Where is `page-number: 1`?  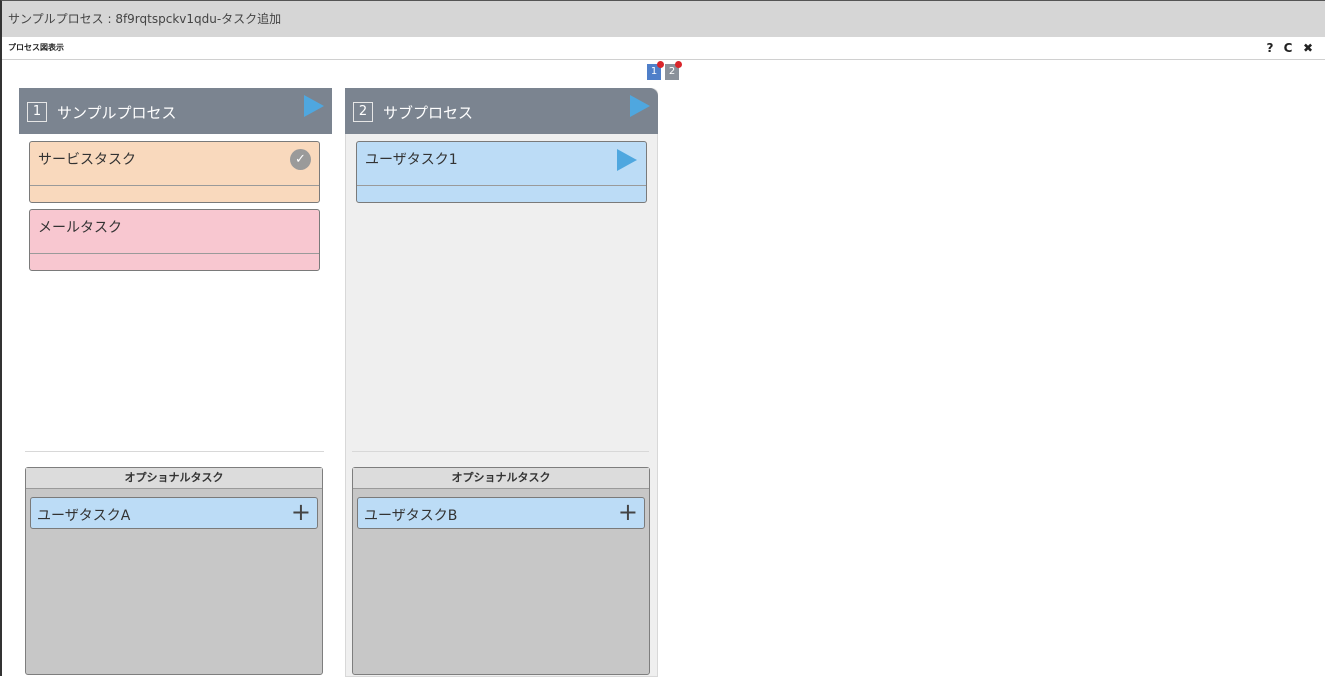 page-number: 1 is located at coordinates (654, 71).